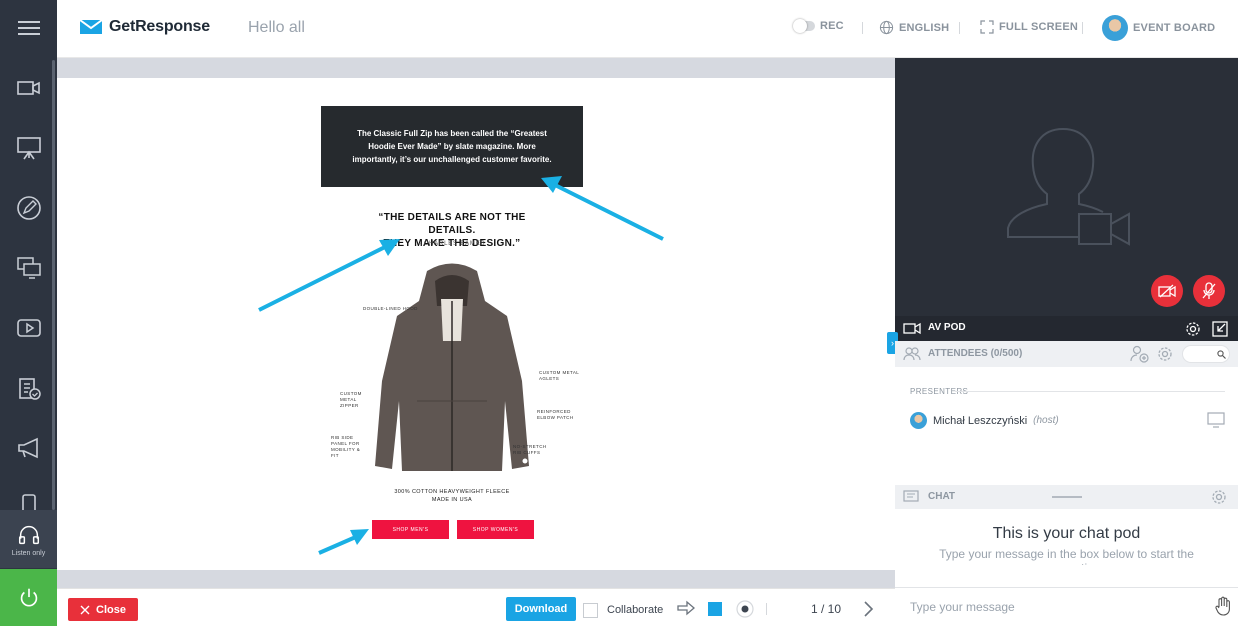  I want to click on rec-toggle: REC, so click(818, 26).